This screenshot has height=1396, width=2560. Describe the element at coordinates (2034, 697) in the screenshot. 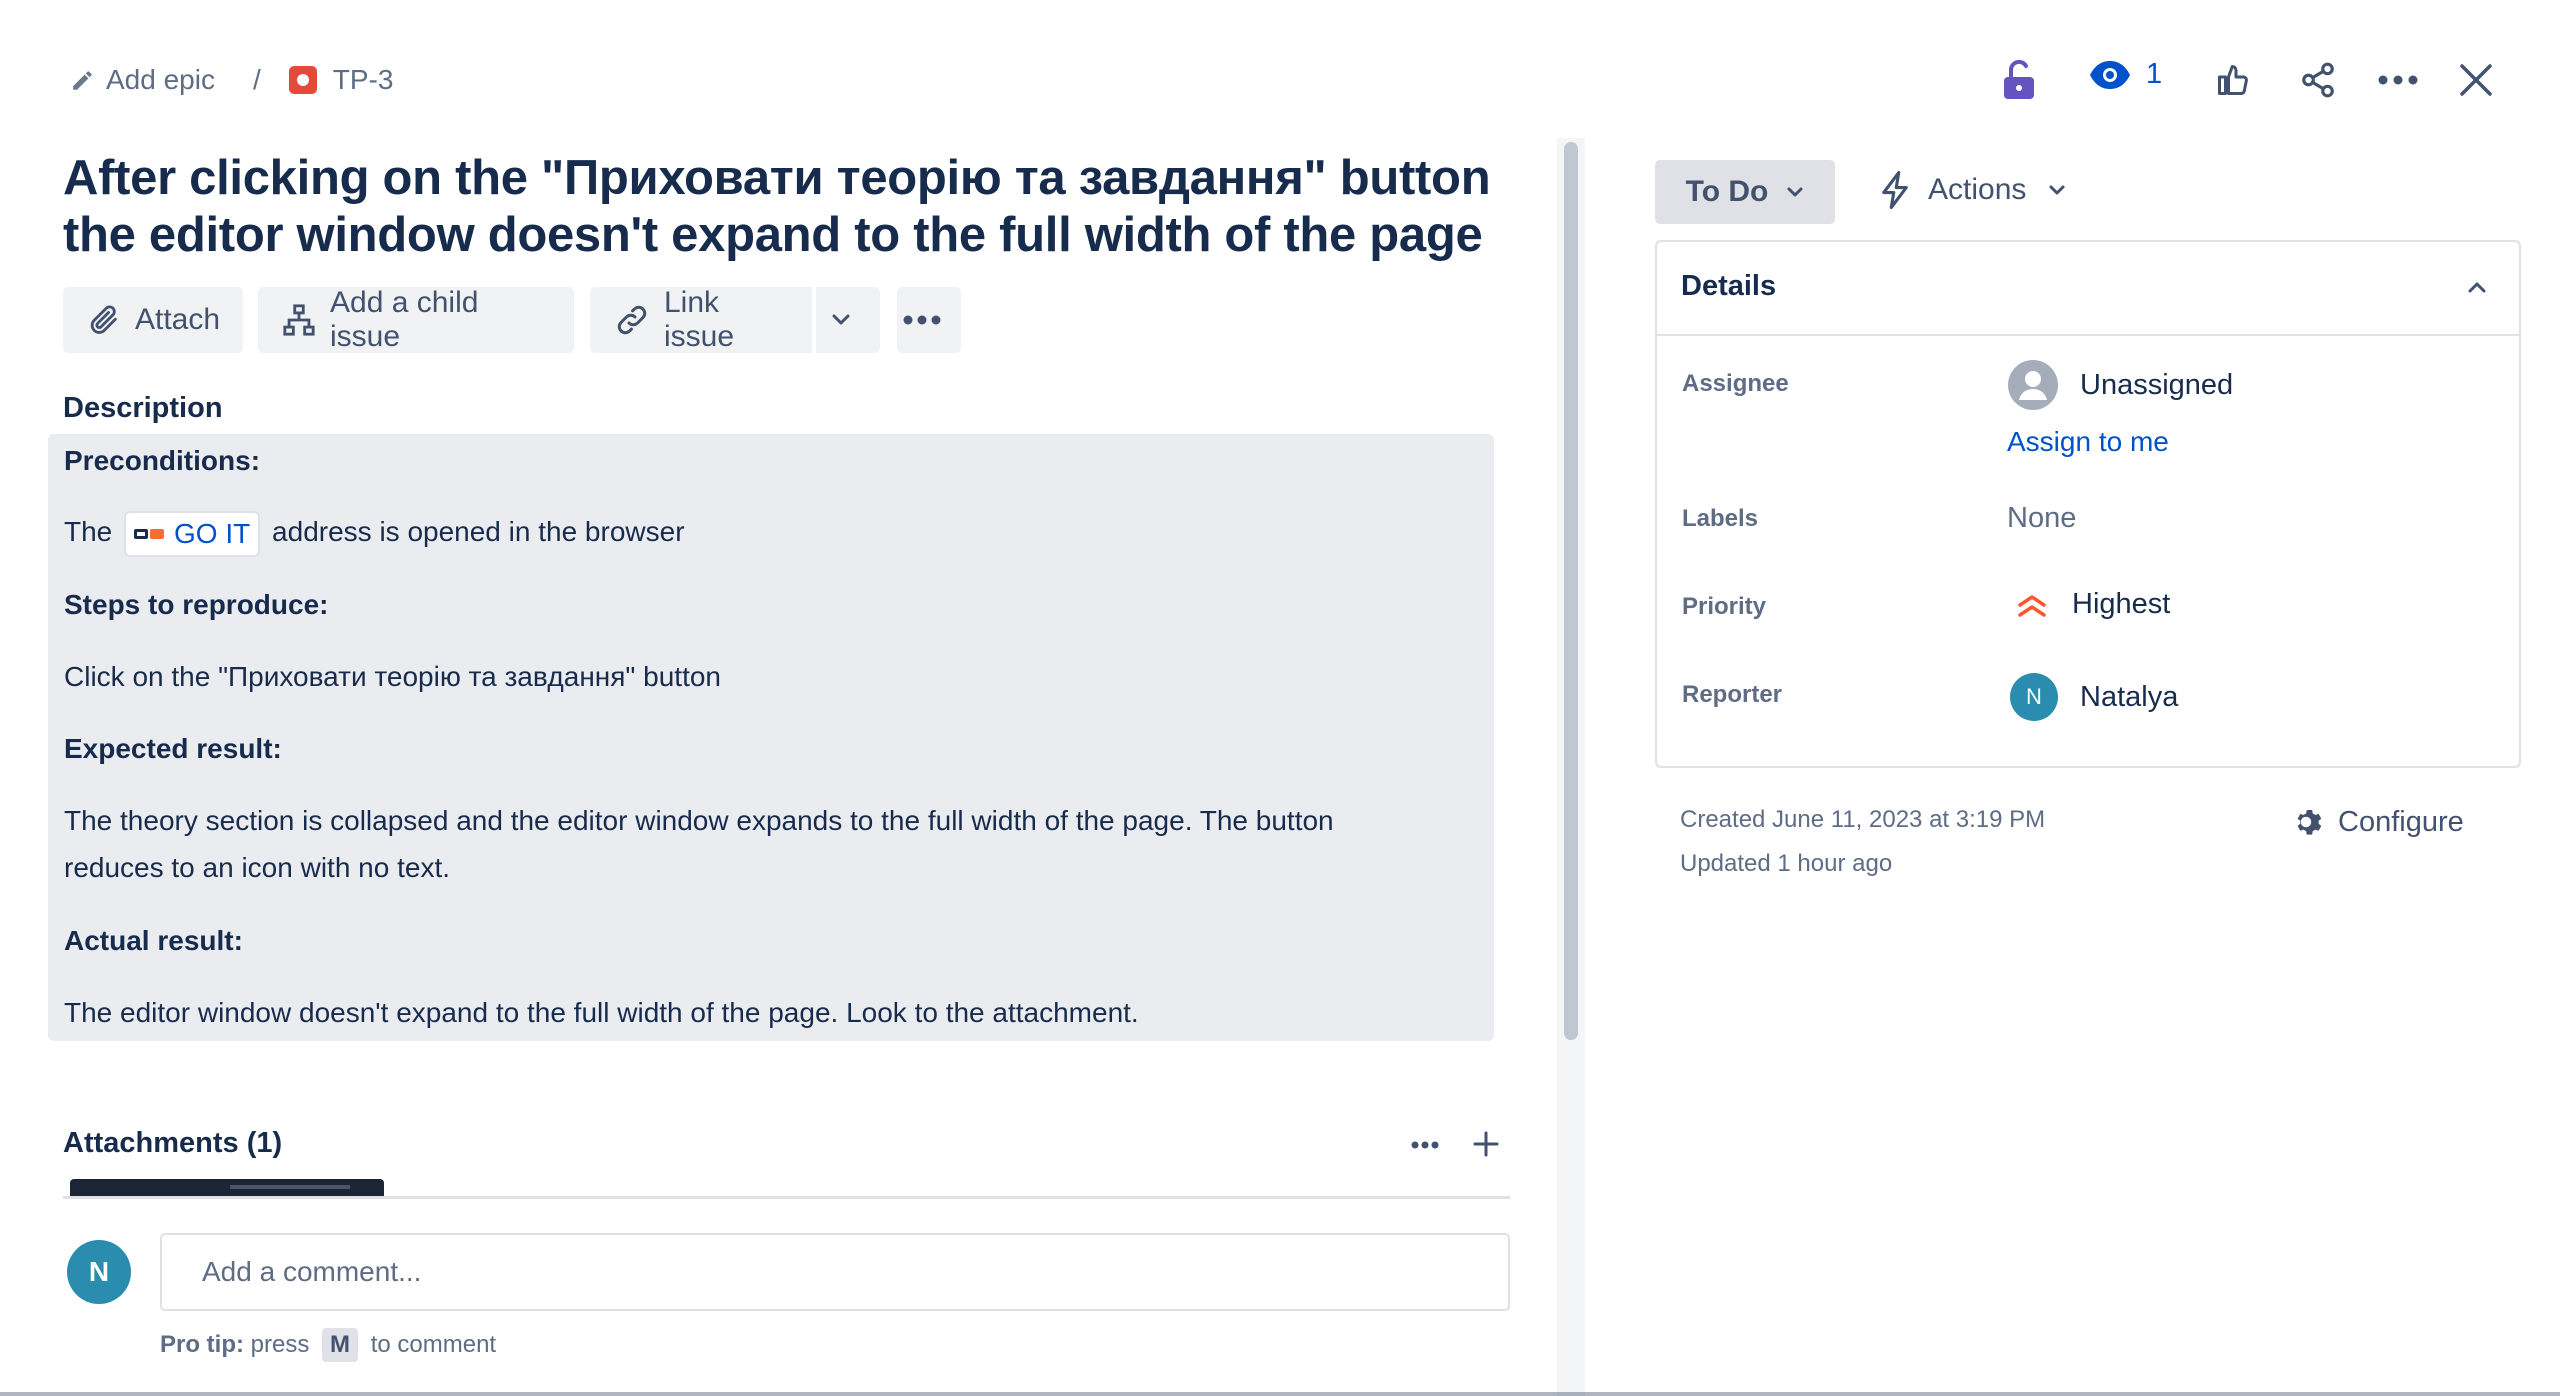

I see `reporter-avatar: N` at that location.